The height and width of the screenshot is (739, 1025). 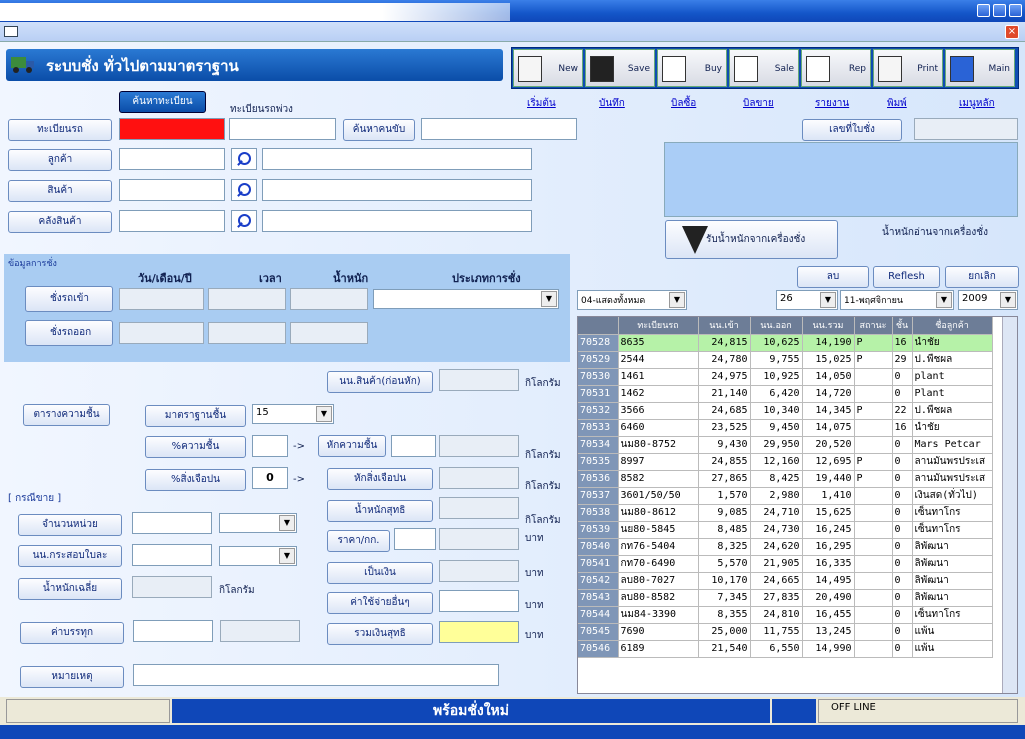 What do you see at coordinates (785, 428) in the screenshot?
I see `table-row: 70533 6460 23,525 9,450 14,075 16 นำชัย` at bounding box center [785, 428].